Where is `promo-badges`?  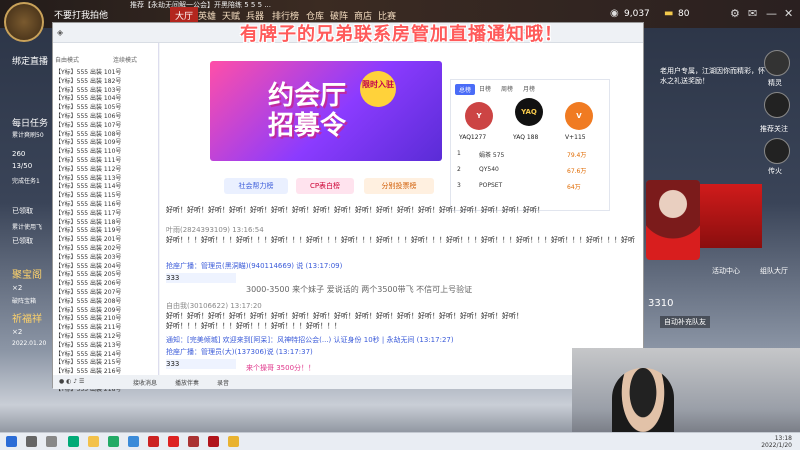 promo-badges is located at coordinates (731, 216).